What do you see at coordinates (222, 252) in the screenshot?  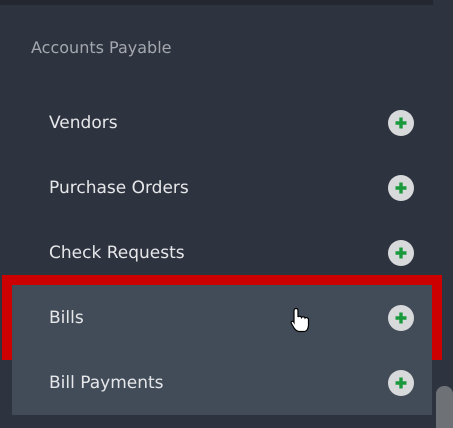 I see `menu-item: Check Requests` at bounding box center [222, 252].